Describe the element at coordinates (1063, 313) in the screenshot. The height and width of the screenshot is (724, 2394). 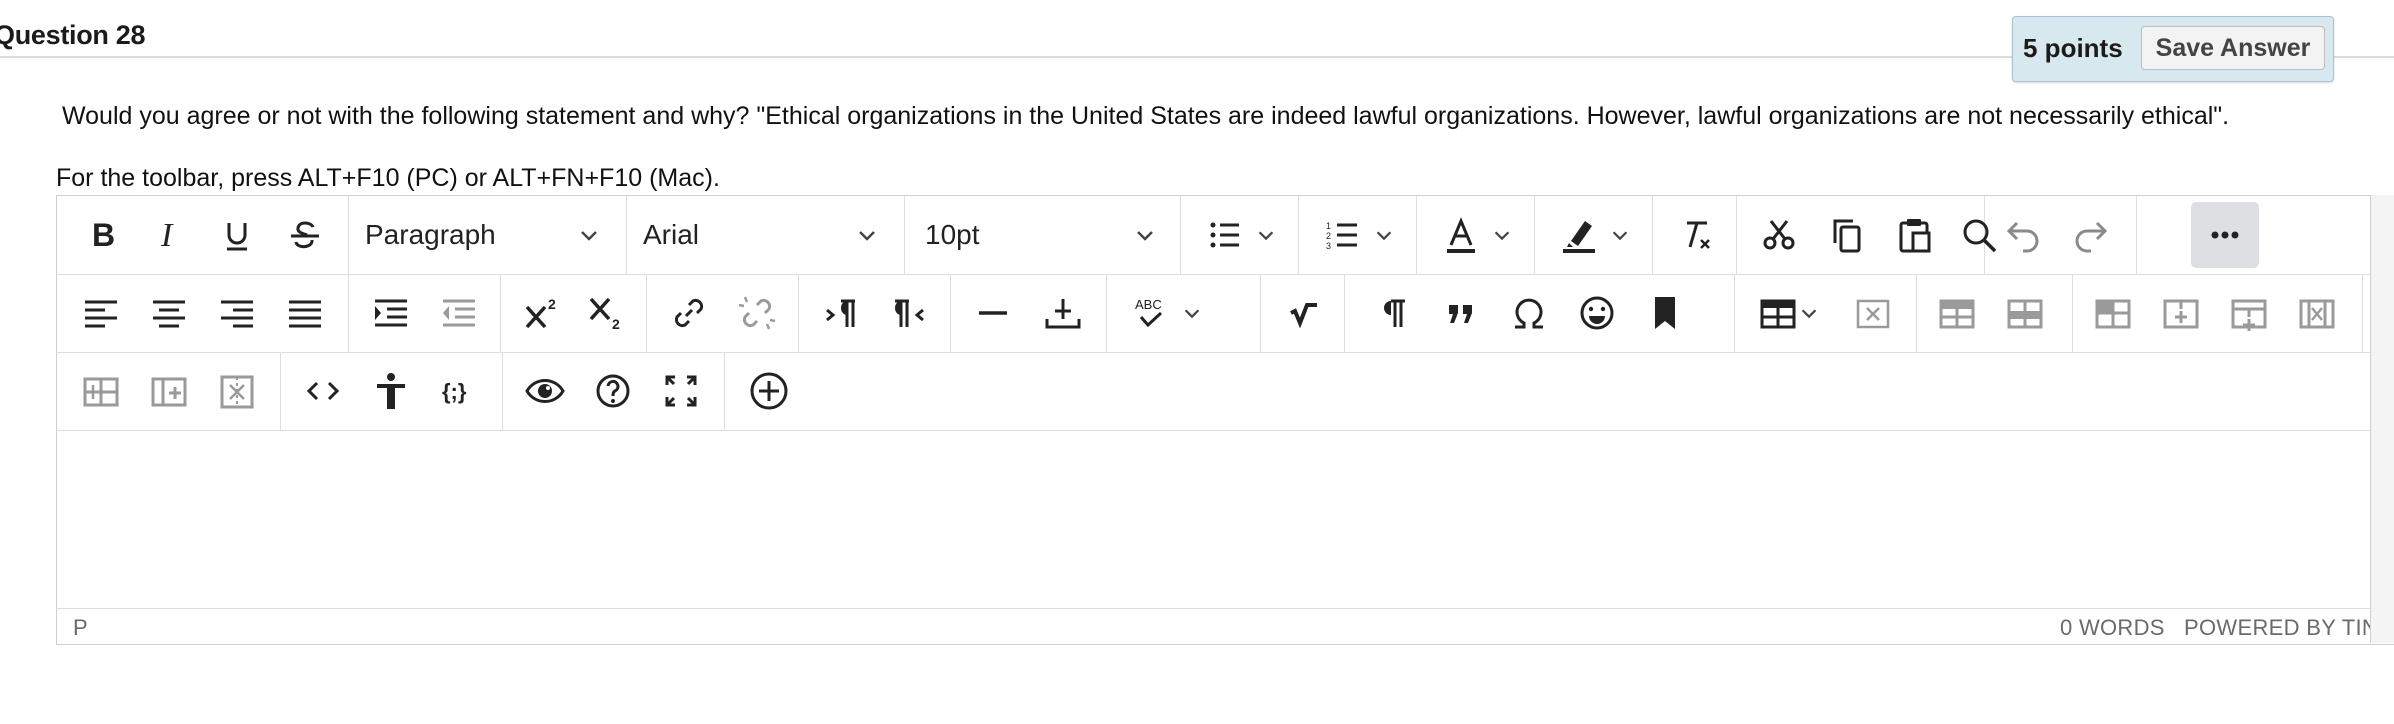
I see `insert-icon` at that location.